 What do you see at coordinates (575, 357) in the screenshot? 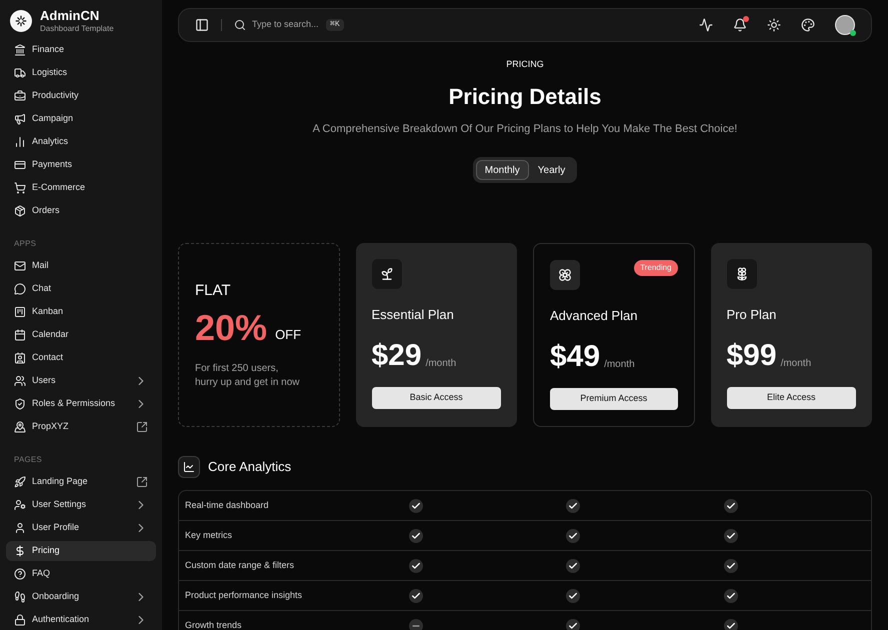
I see `plan-price: $49` at bounding box center [575, 357].